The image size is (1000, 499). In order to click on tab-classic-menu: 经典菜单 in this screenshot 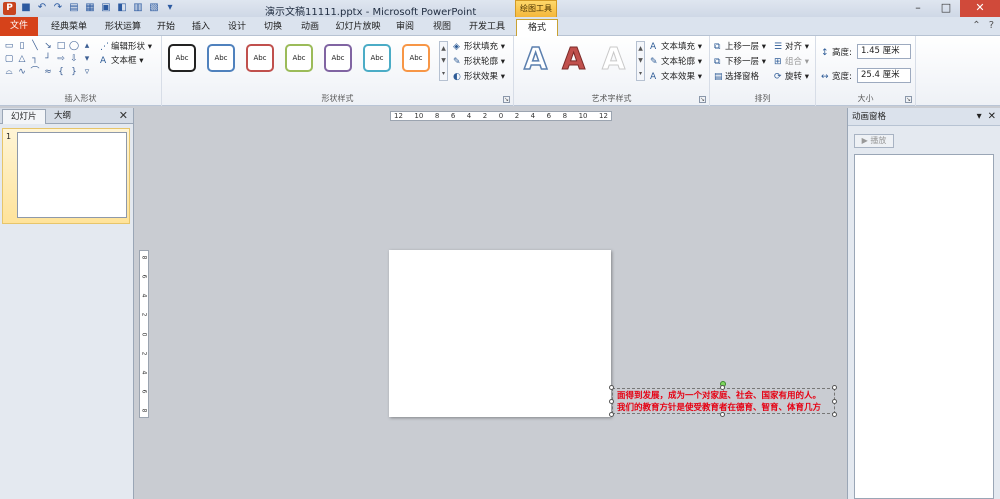, I will do `click(69, 27)`.